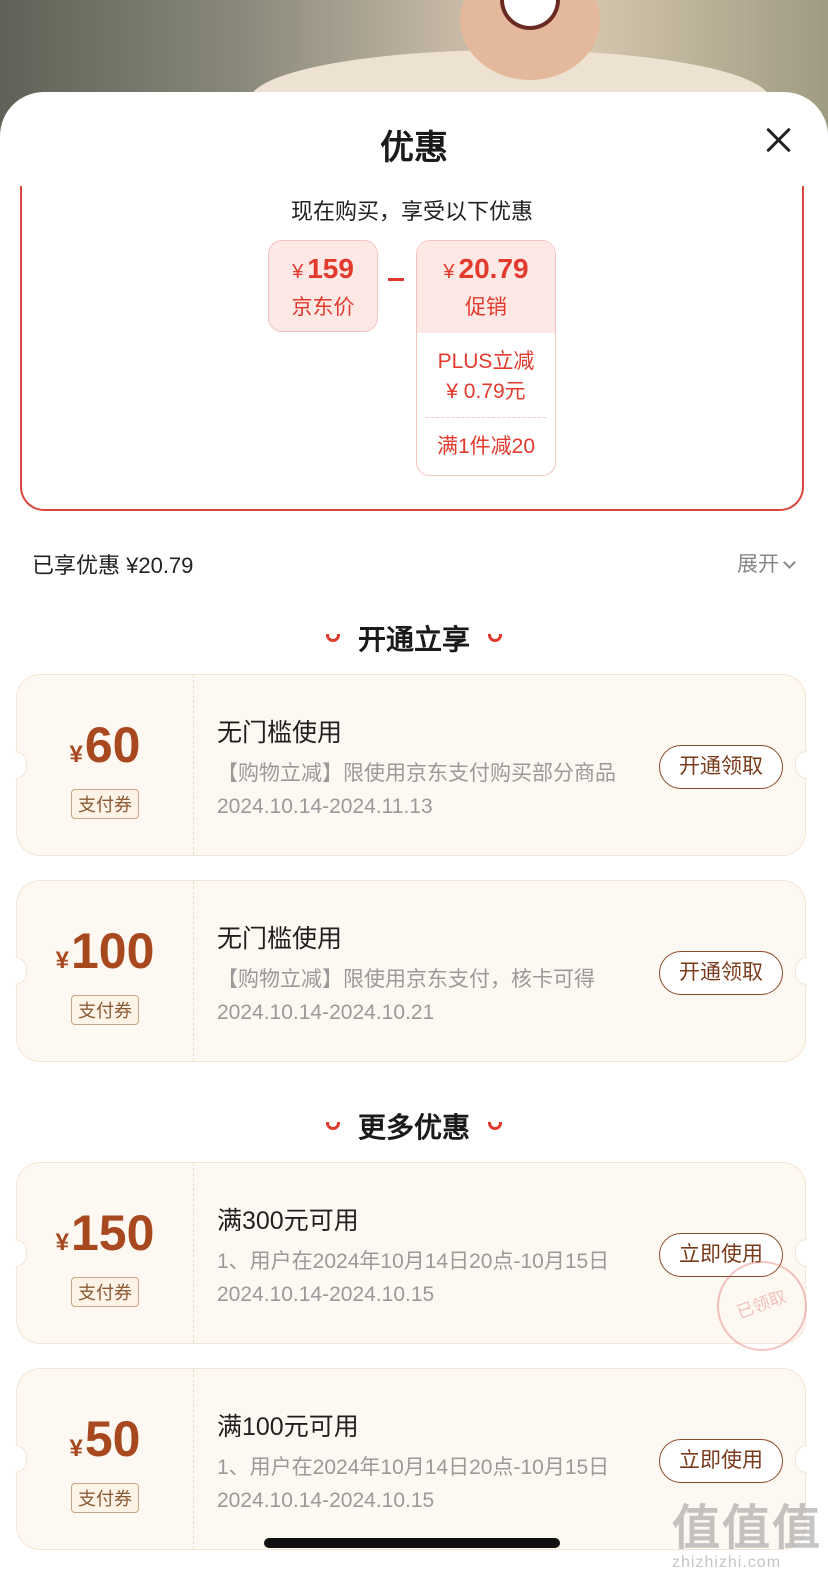 Image resolution: width=828 pixels, height=1582 pixels. I want to click on jd-price-label: 京东价, so click(323, 307).